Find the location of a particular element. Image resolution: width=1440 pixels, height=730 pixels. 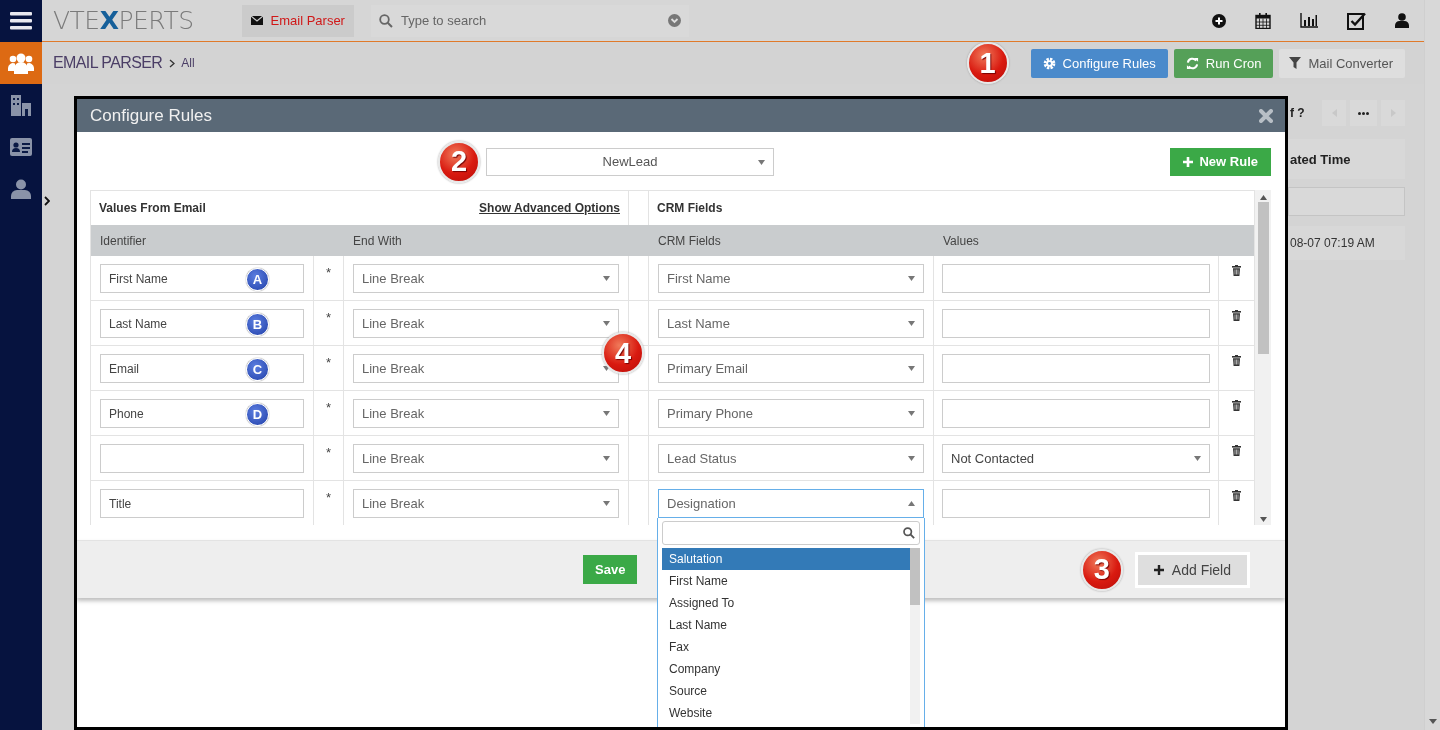

close-button is located at coordinates (1266, 115).